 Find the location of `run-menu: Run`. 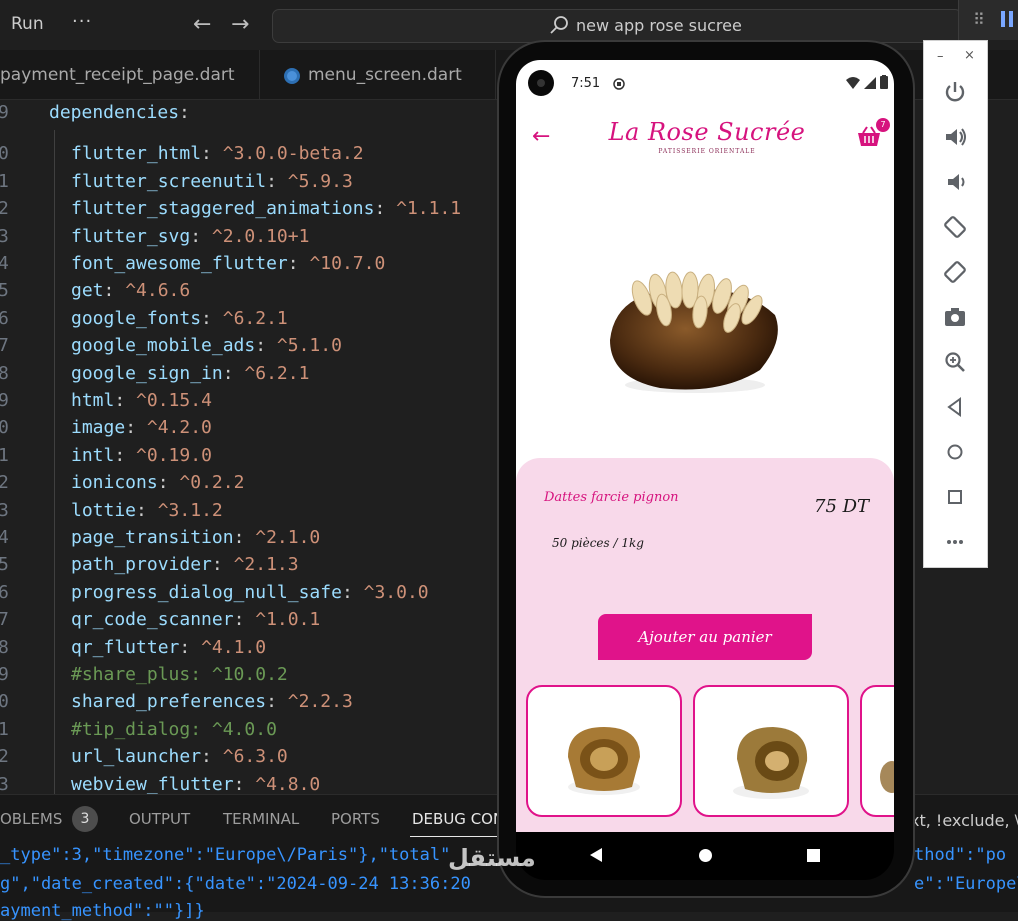

run-menu: Run is located at coordinates (27, 24).